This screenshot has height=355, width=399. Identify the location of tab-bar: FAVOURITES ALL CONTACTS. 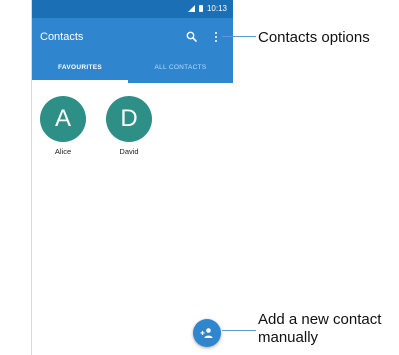
(132, 70).